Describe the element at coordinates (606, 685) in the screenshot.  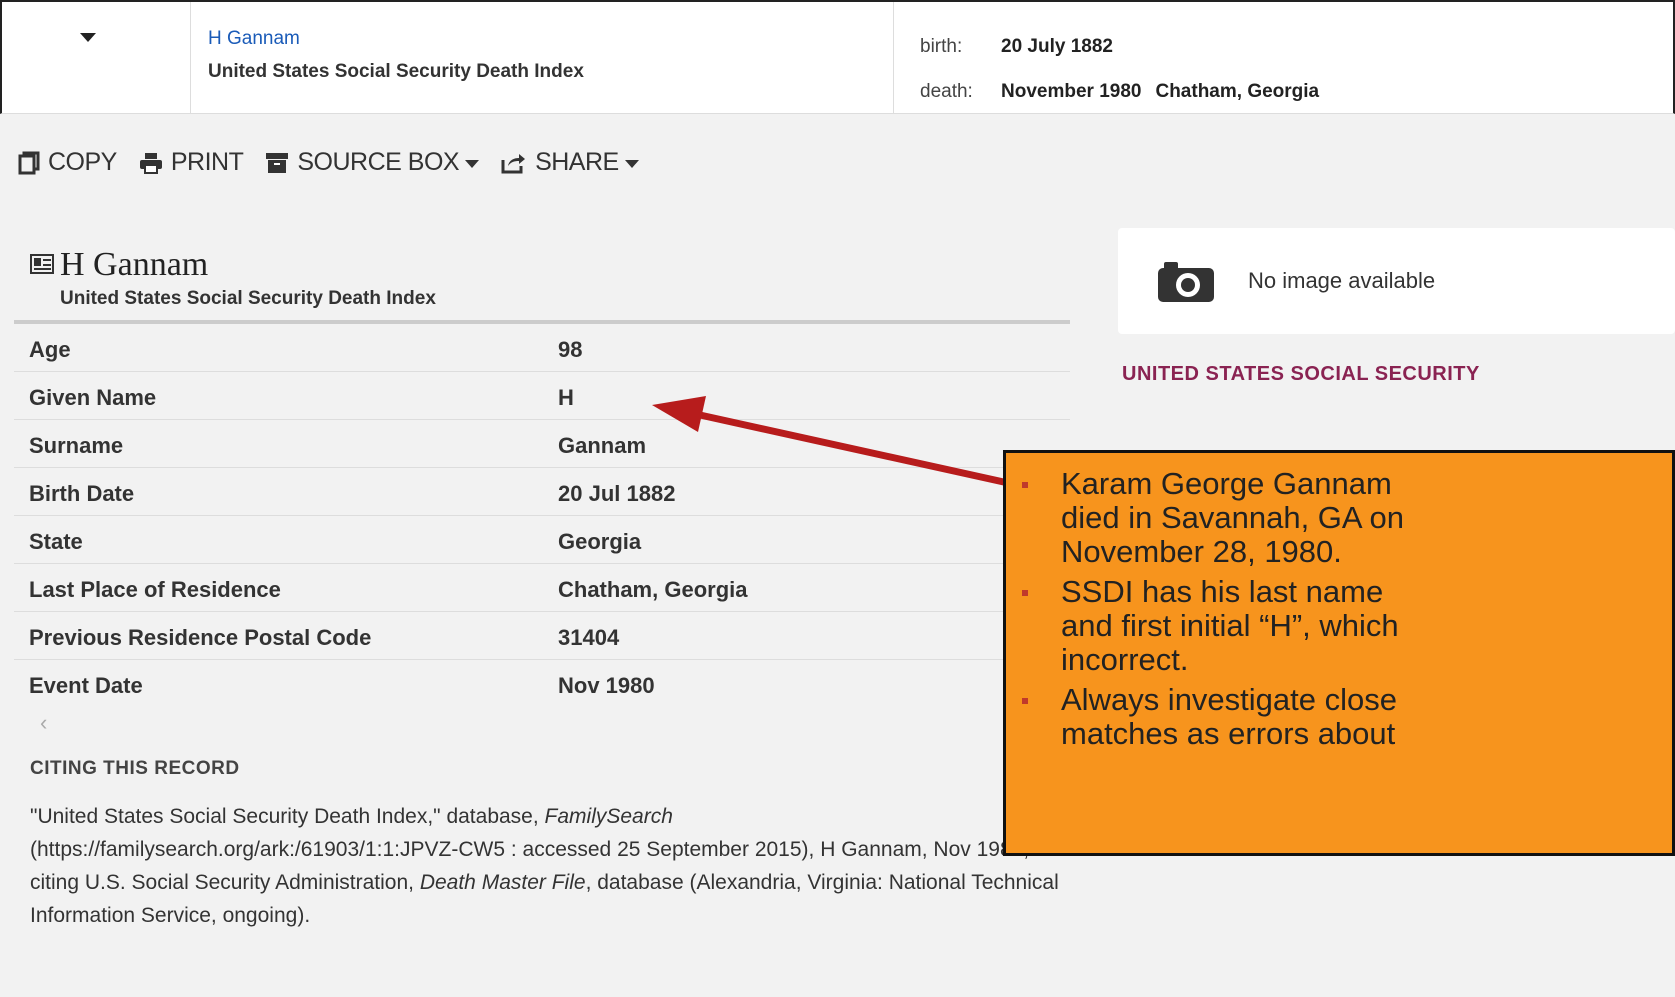
I see `field-value: Nov 1980` at that location.